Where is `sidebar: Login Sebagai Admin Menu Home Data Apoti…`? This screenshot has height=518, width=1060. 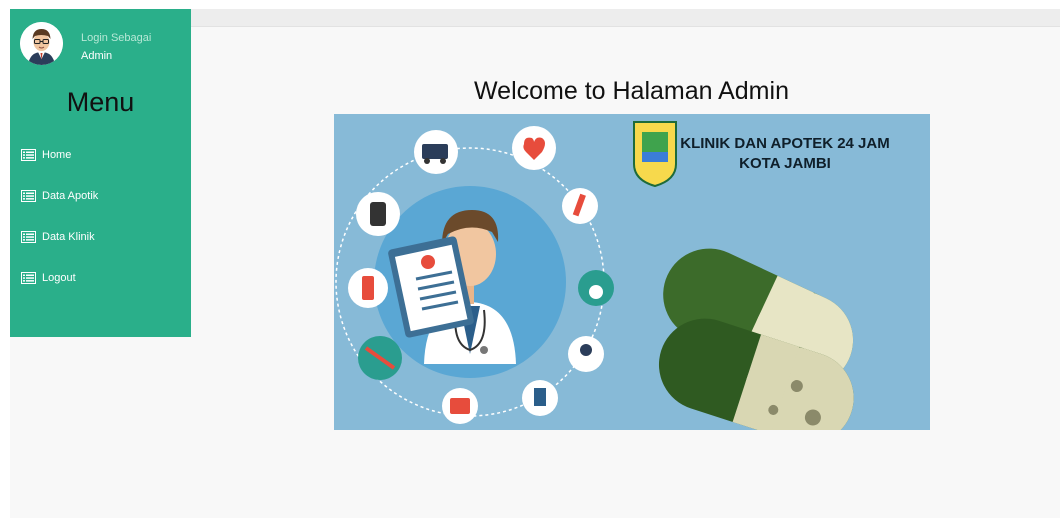 sidebar: Login Sebagai Admin Menu Home Data Apoti… is located at coordinates (100, 173).